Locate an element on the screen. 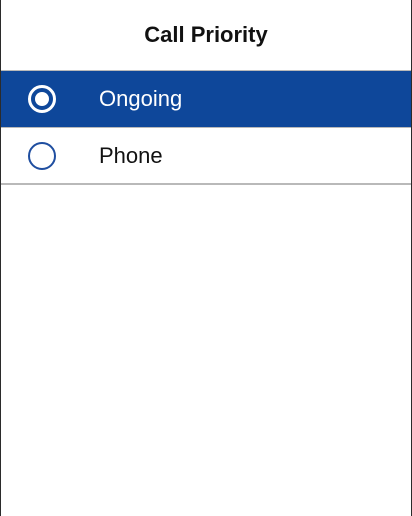 Image resolution: width=412 pixels, height=516 pixels. option-label: Phone is located at coordinates (131, 155).